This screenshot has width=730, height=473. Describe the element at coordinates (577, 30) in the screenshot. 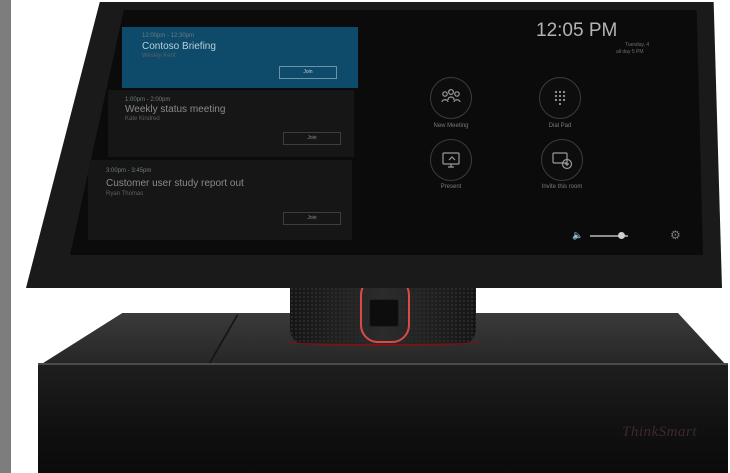

I see `clock-time: 12:05 PM` at that location.